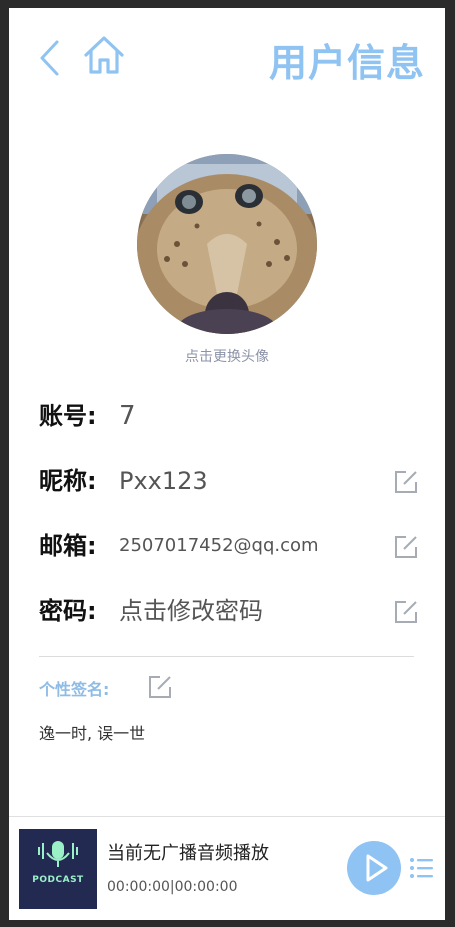  I want to click on nickname-value: Pxx123, so click(163, 481).